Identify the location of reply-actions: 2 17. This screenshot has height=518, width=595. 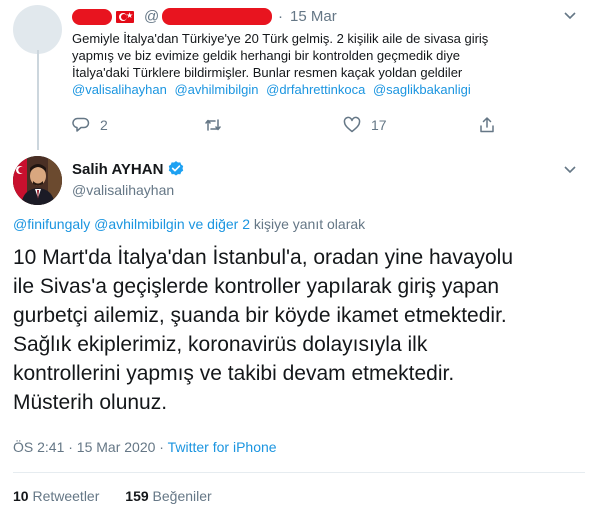
(292, 127).